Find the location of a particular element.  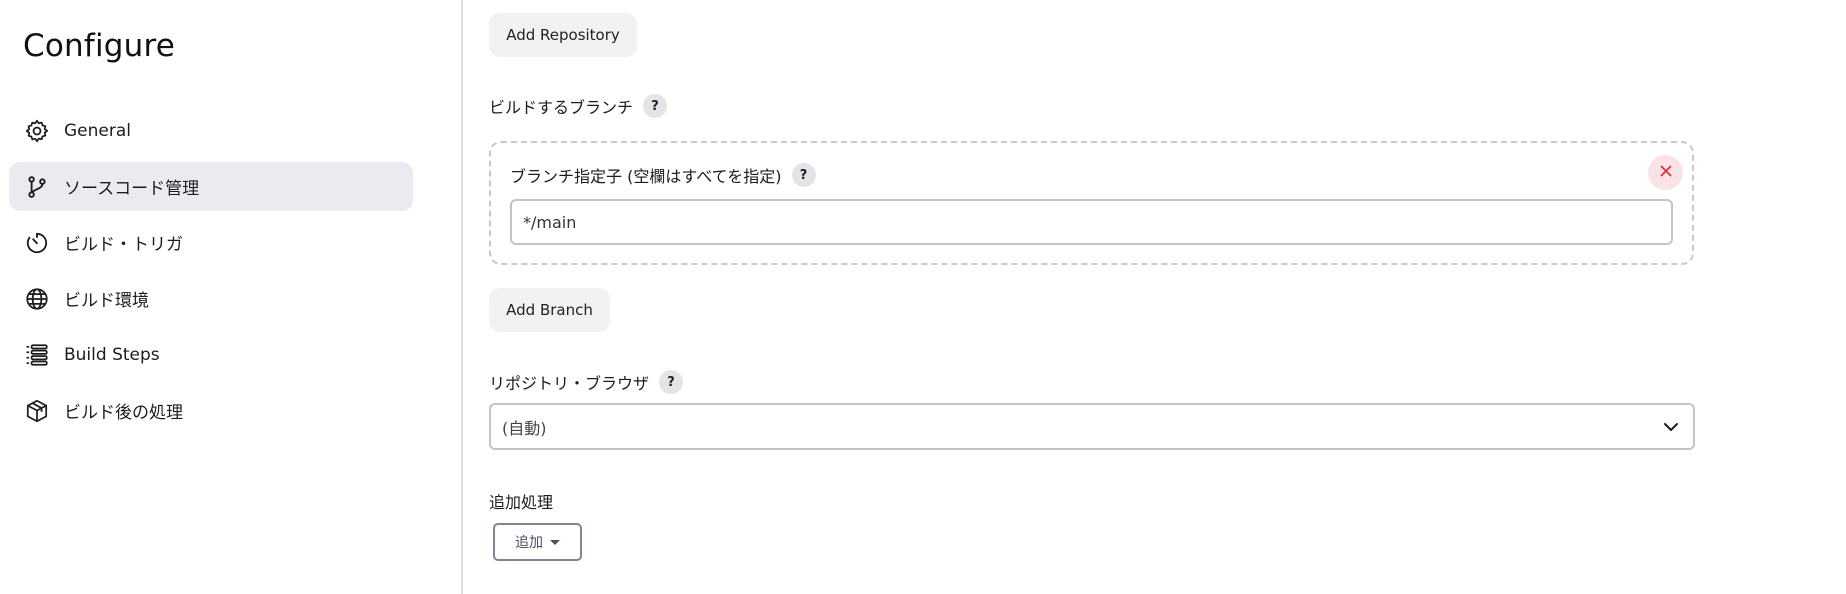

sidebar-item-label: ソースコード管理 is located at coordinates (132, 189).